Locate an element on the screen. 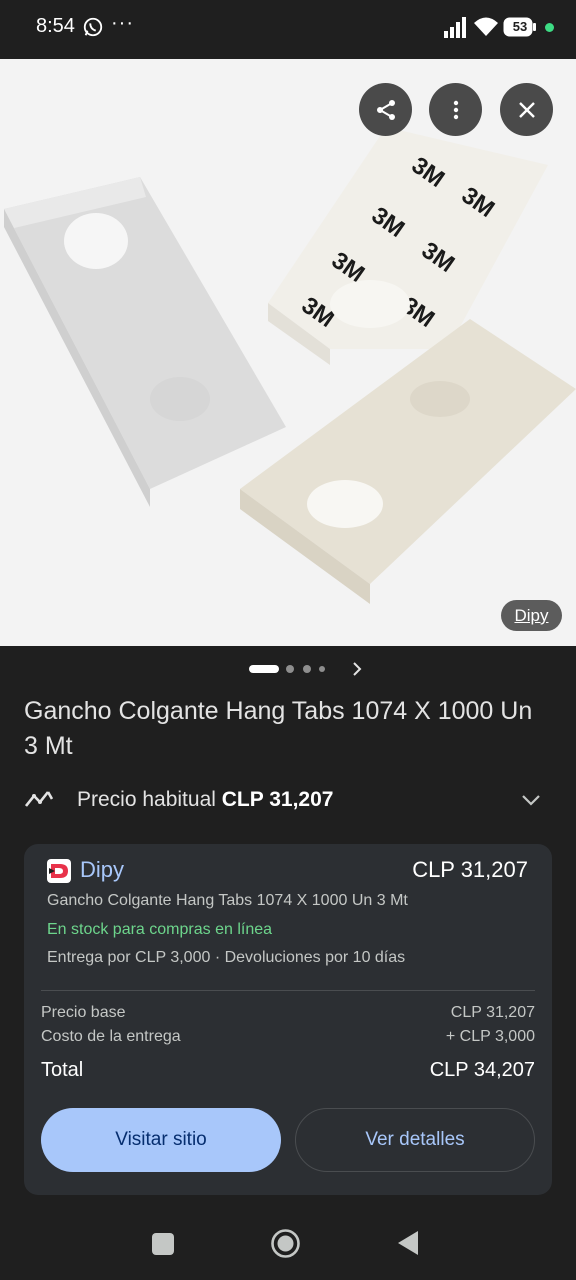 Image resolution: width=576 pixels, height=1280 pixels. share-button is located at coordinates (385, 109).